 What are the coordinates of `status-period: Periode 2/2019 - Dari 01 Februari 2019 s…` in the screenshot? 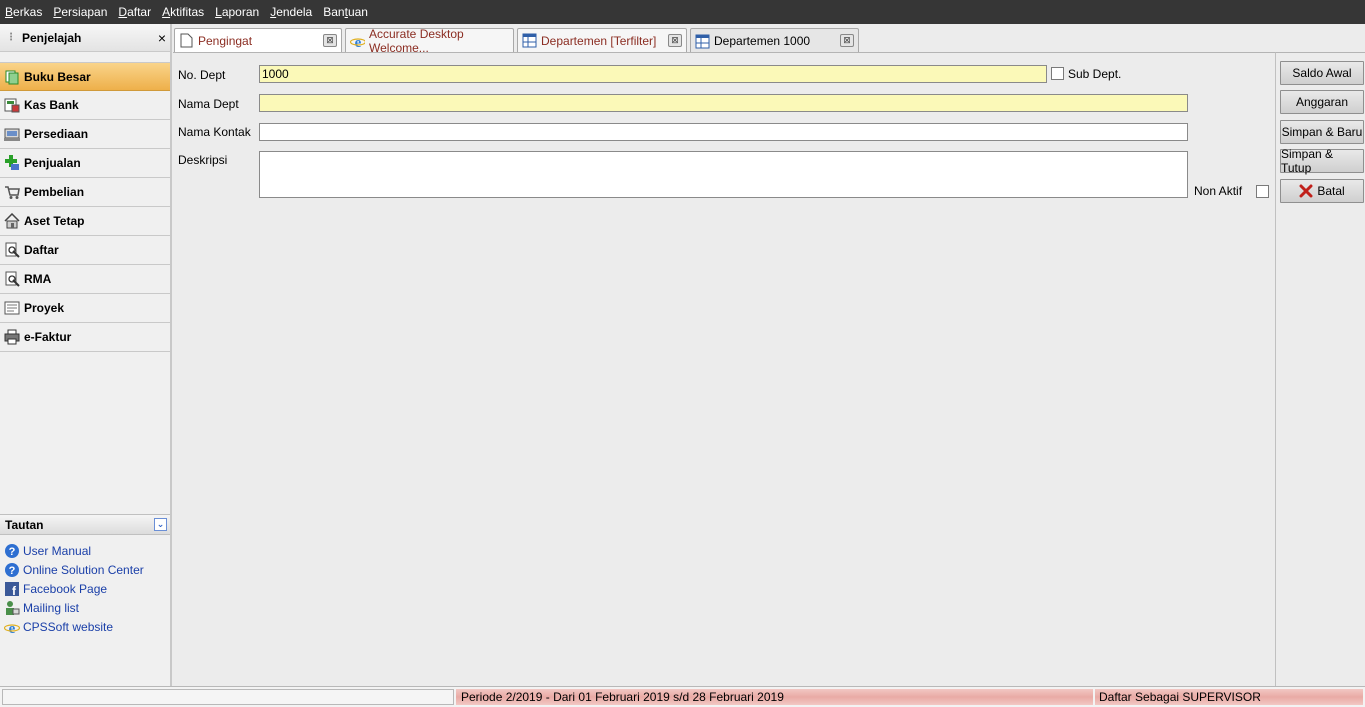 It's located at (774, 697).